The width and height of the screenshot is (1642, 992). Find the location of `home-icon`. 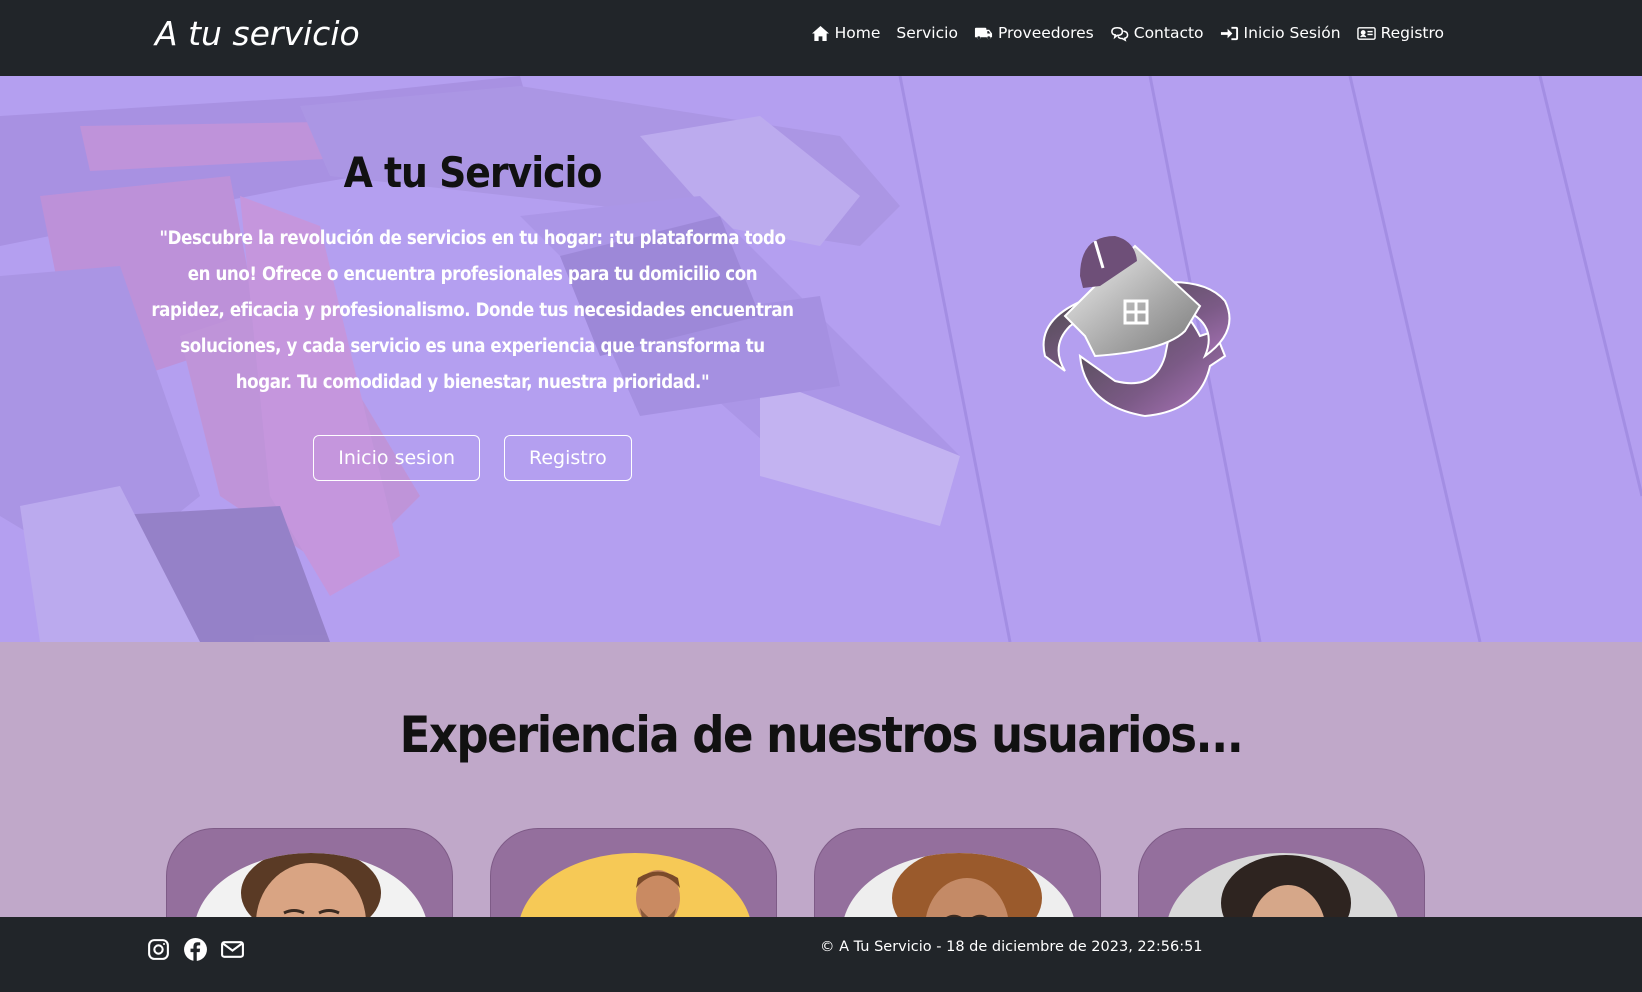

home-icon is located at coordinates (820, 33).